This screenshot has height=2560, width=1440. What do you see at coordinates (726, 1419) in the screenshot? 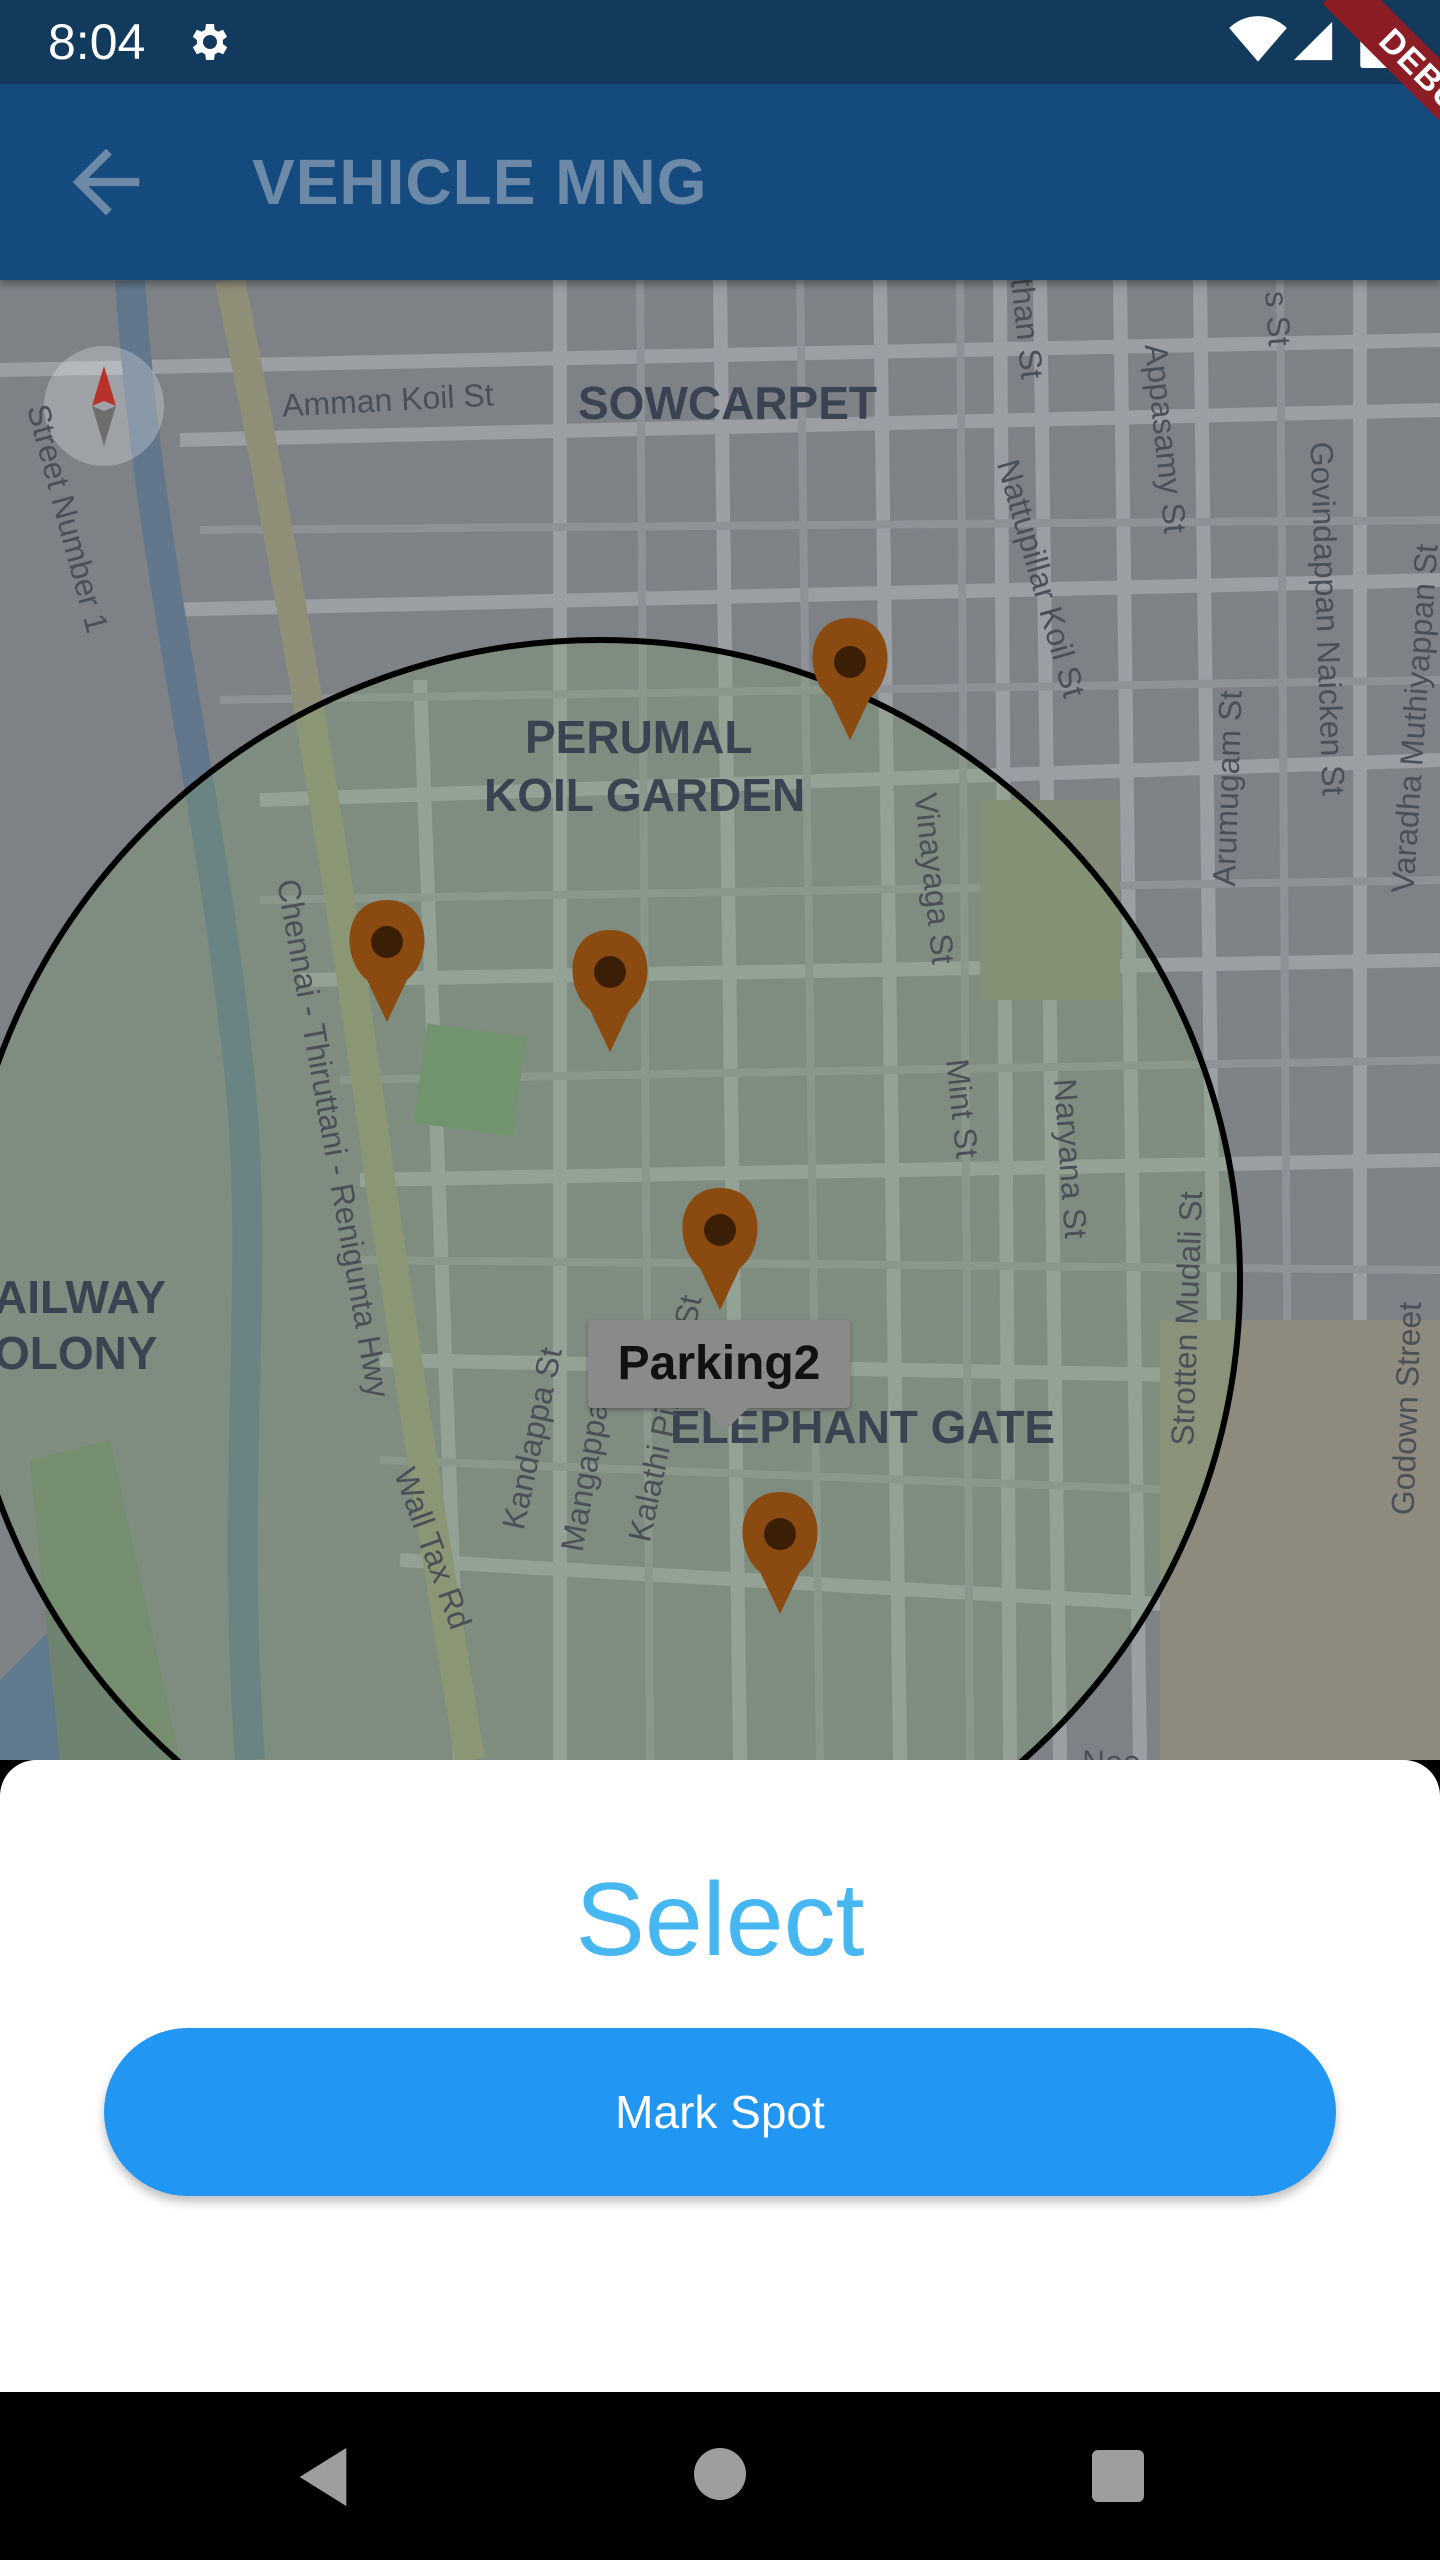
I see `info-window-pointer` at bounding box center [726, 1419].